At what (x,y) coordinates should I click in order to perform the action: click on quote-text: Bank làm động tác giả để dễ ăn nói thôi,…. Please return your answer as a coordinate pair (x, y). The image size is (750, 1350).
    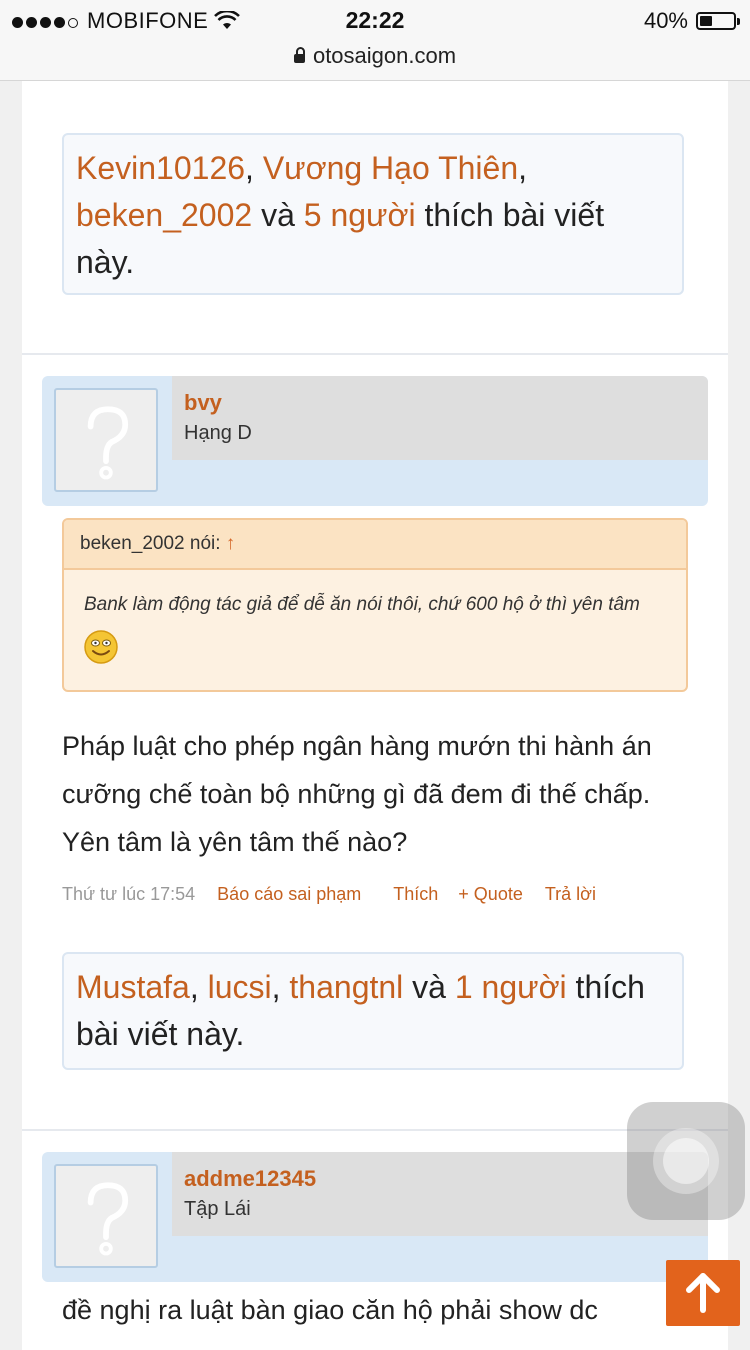
    Looking at the image, I should click on (375, 619).